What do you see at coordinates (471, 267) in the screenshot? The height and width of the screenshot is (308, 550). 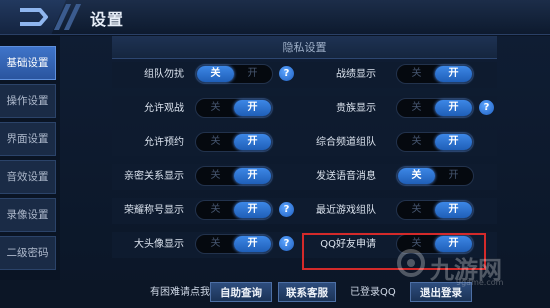 I see `watermark: 九游网 9game.com` at bounding box center [471, 267].